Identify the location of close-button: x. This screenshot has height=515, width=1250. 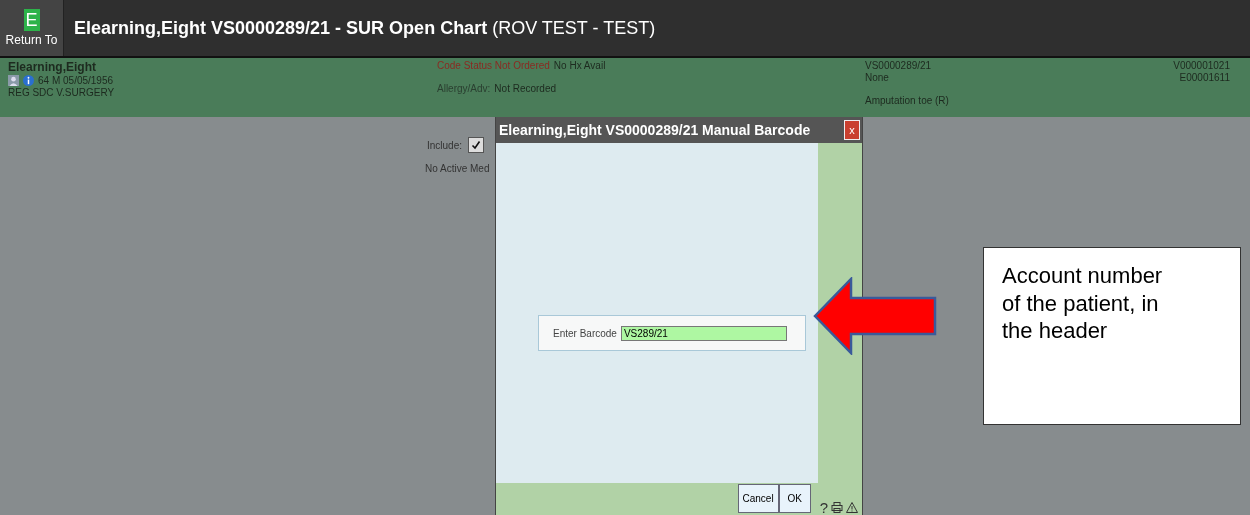
(852, 130).